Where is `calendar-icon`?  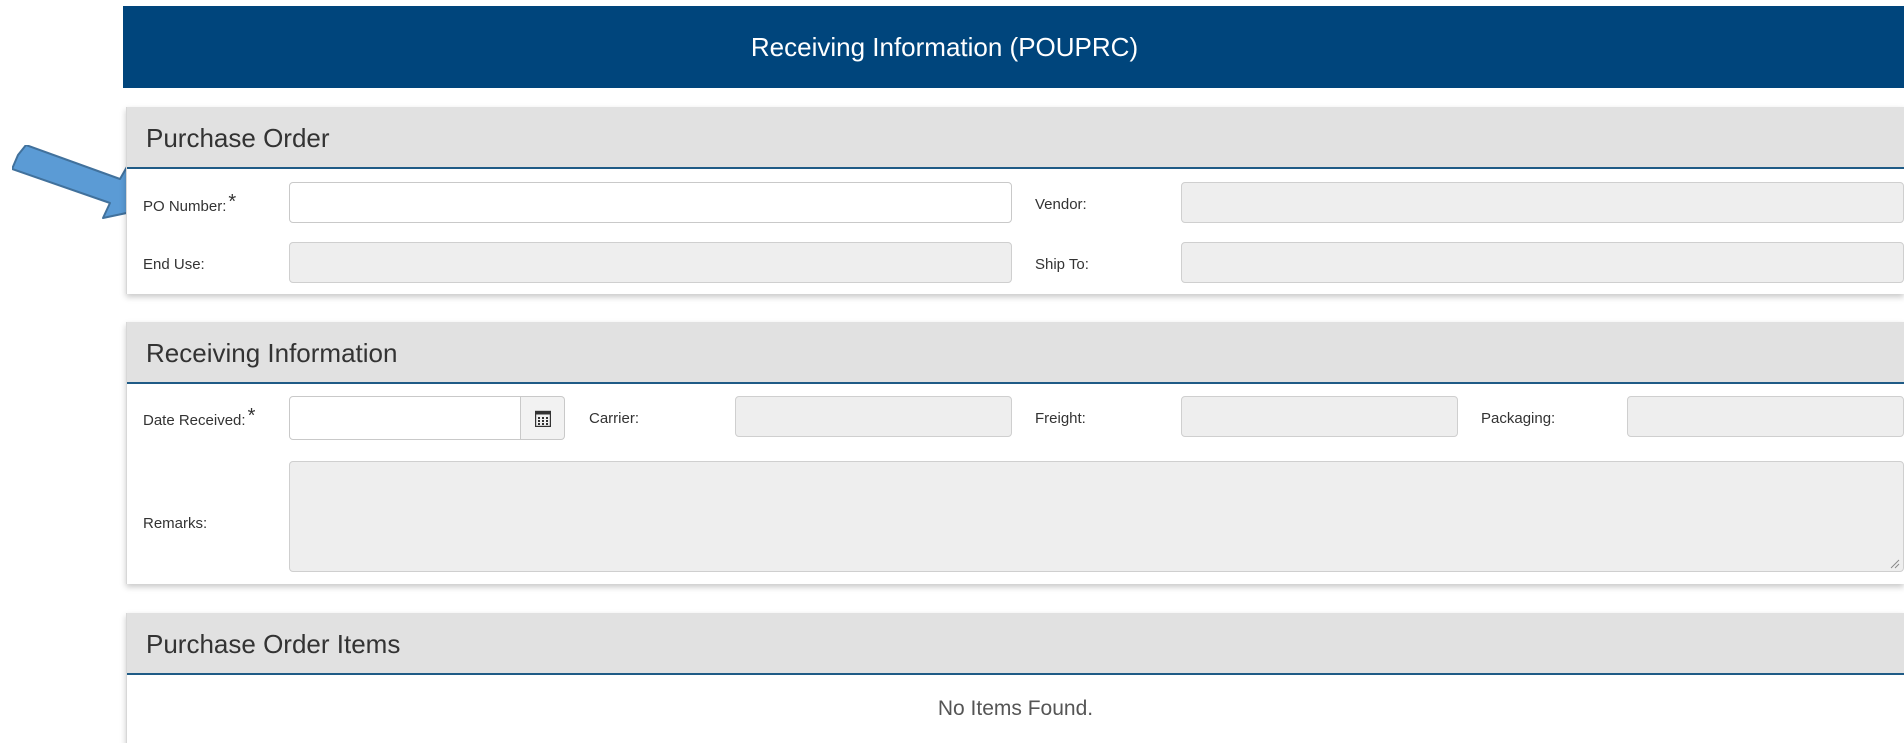 calendar-icon is located at coordinates (542, 418).